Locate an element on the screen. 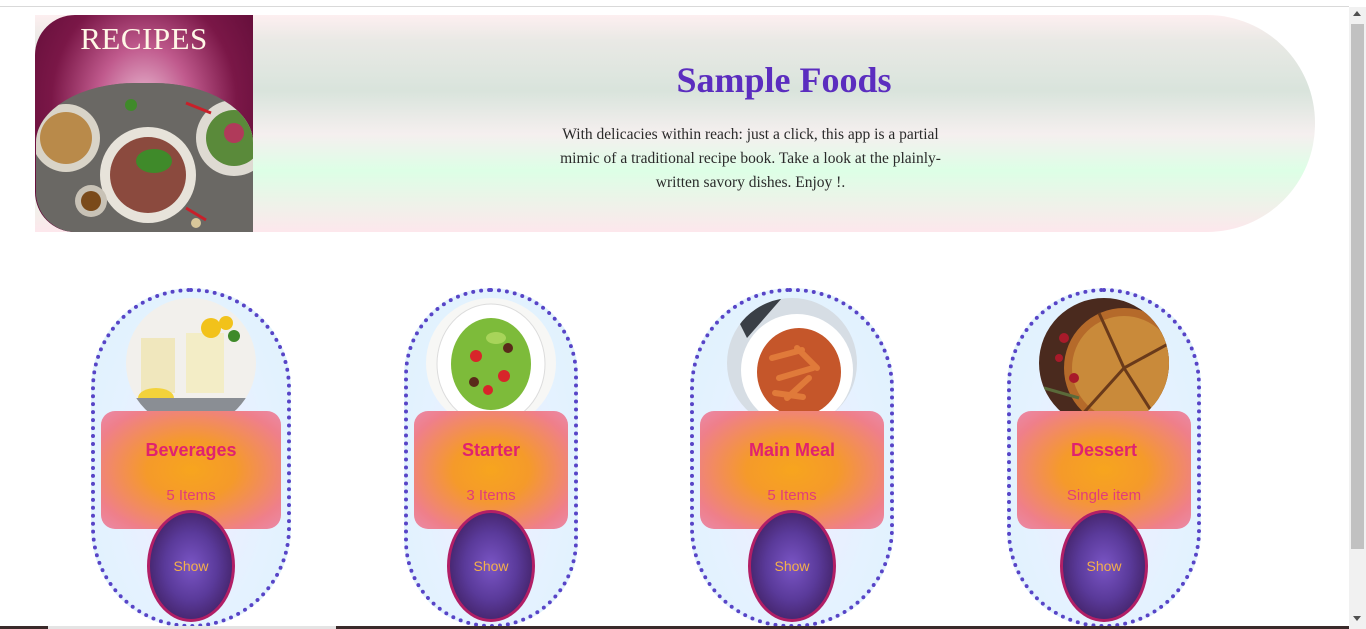  show-button-main-meal: Show is located at coordinates (792, 566).